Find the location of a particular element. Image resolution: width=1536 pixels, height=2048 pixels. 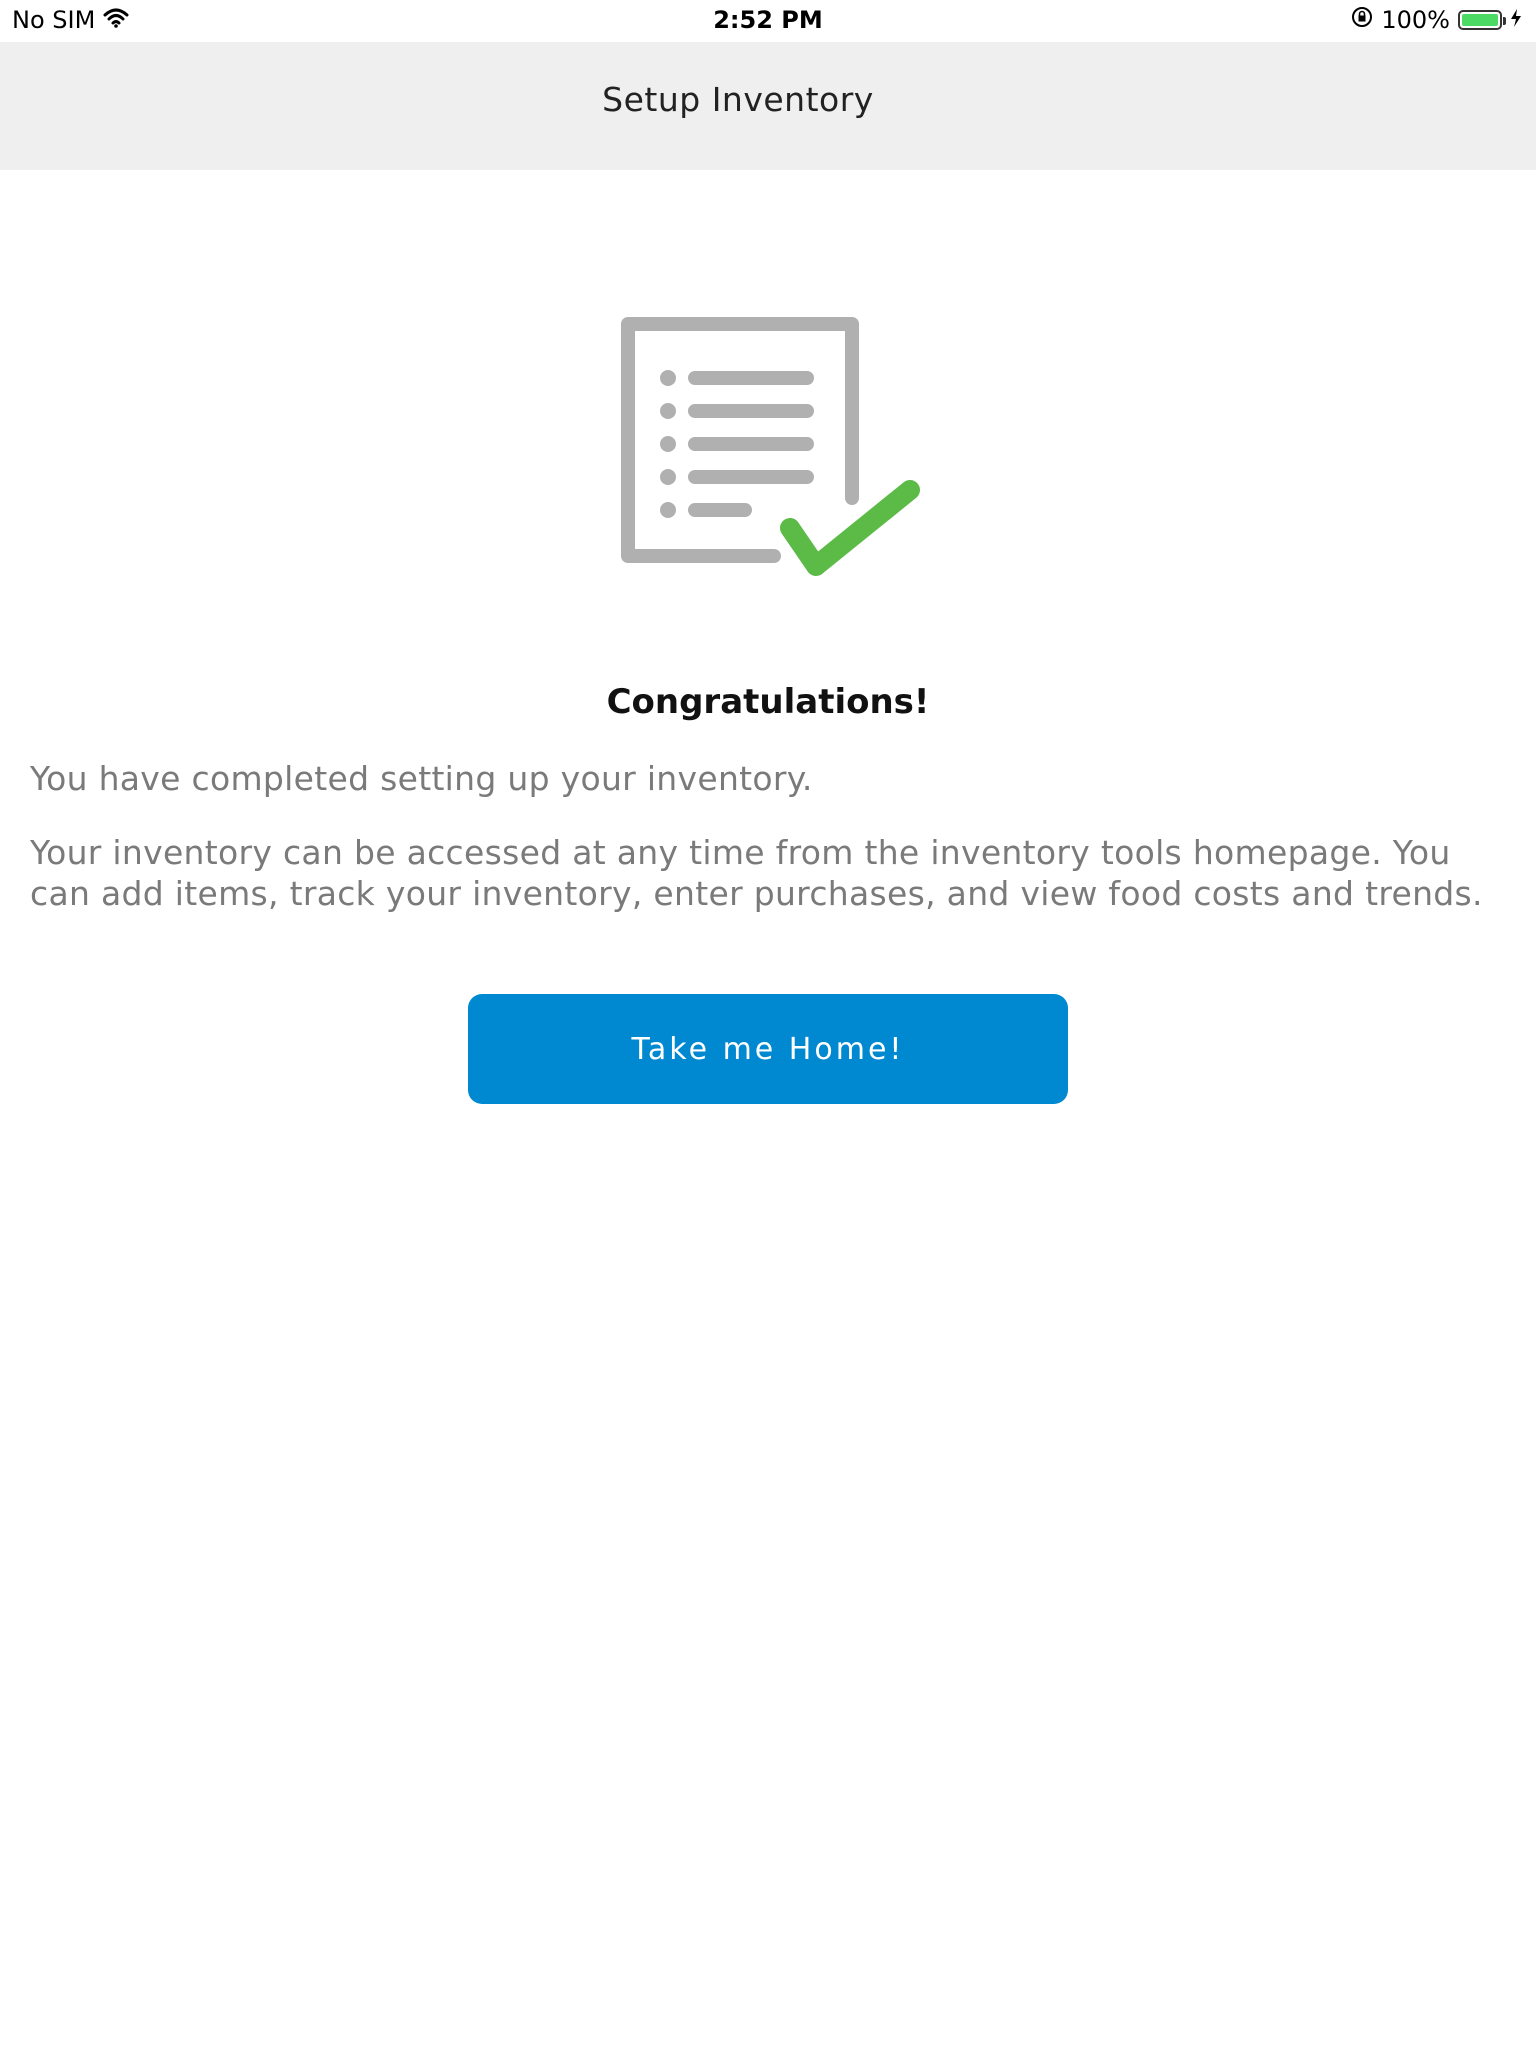

status-time: 2:52 PM is located at coordinates (768, 20).